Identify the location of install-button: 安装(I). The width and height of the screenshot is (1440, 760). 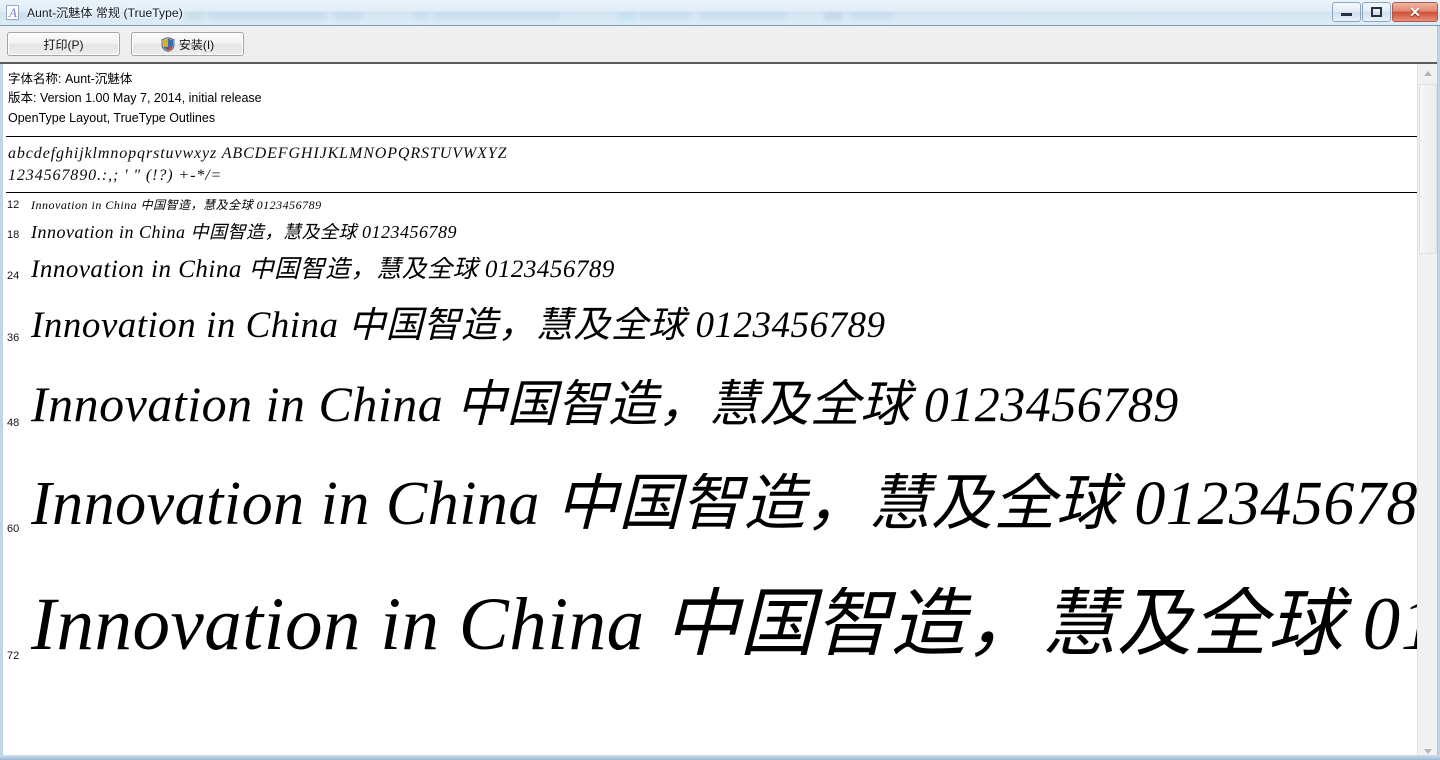
(187, 44).